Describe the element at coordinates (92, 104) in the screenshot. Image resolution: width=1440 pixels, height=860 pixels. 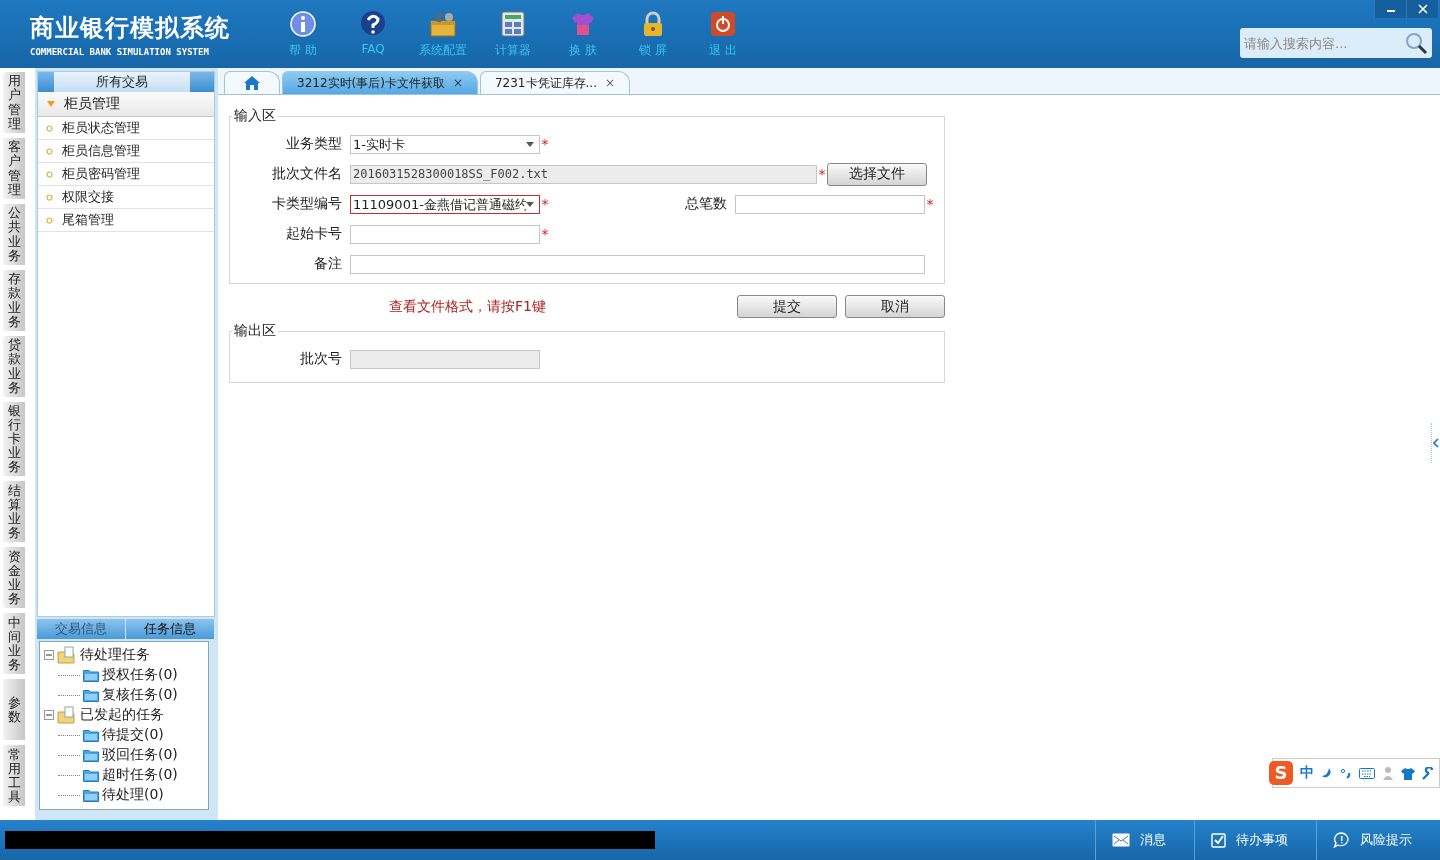
I see `group-label: 柜员管理` at that location.